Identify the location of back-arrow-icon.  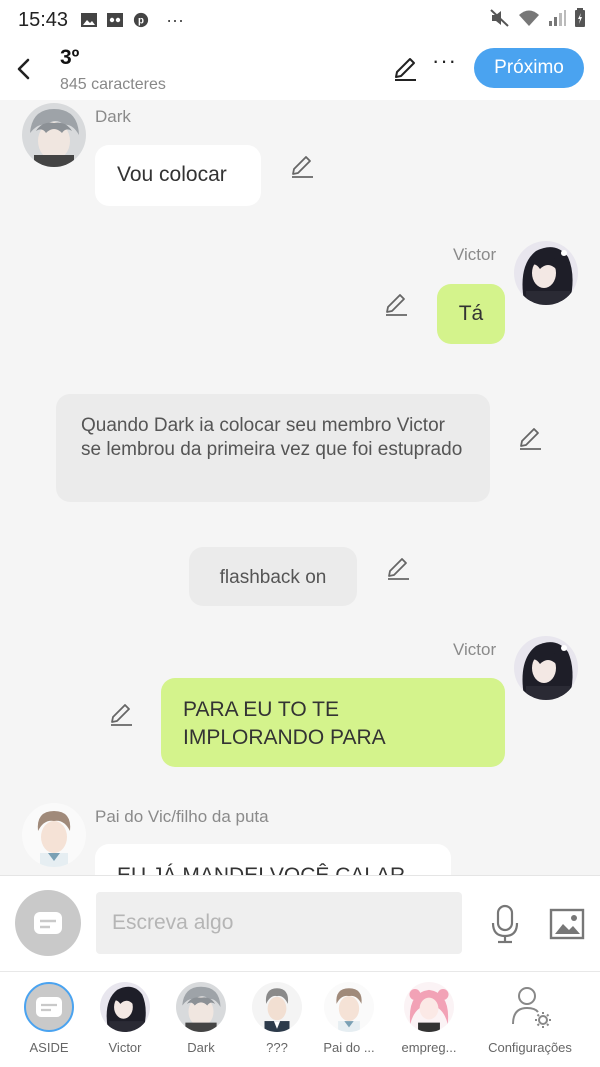
(24, 69).